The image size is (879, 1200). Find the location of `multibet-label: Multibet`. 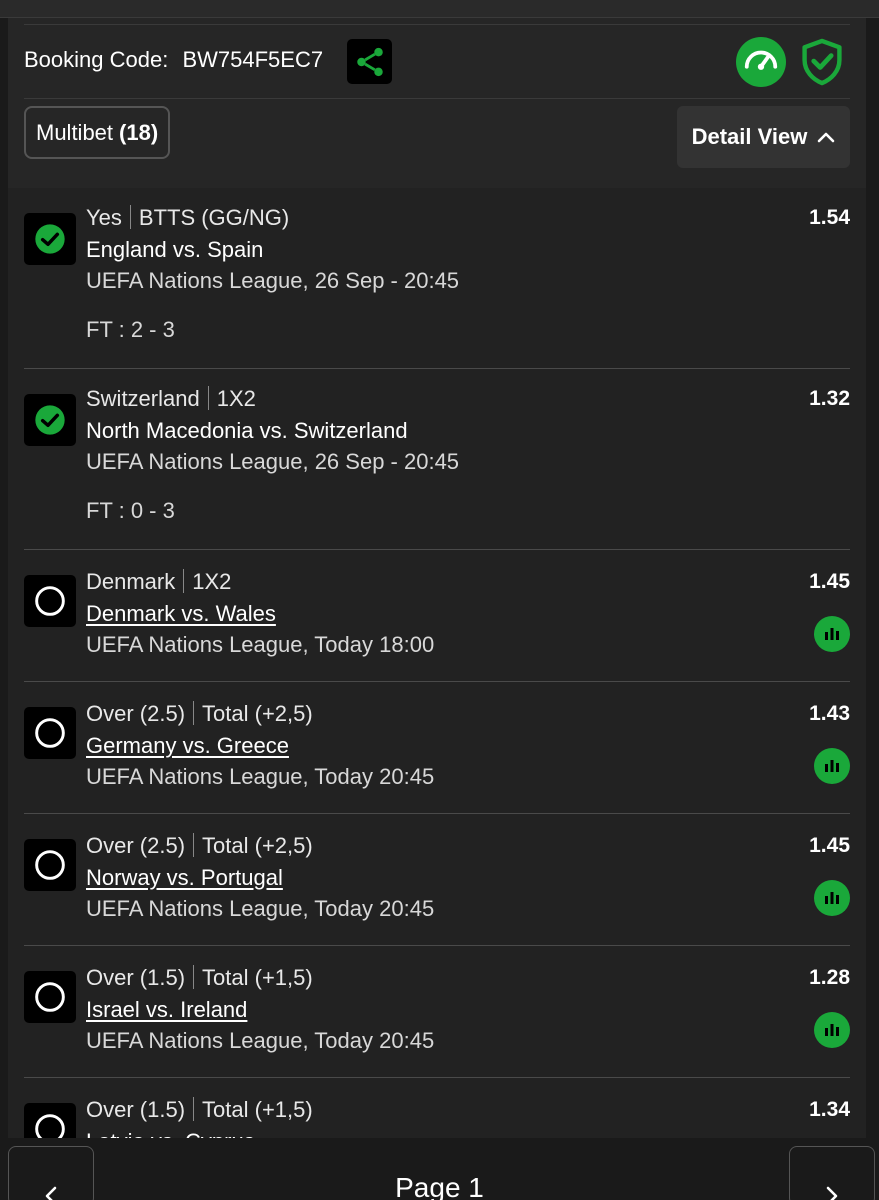

multibet-label: Multibet is located at coordinates (75, 132).